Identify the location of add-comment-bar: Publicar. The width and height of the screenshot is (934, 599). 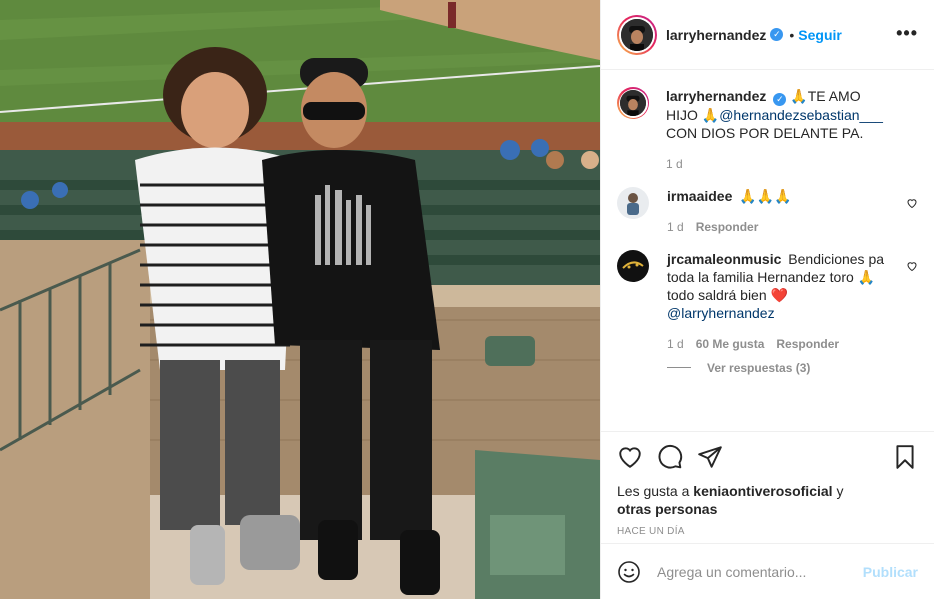
(767, 571).